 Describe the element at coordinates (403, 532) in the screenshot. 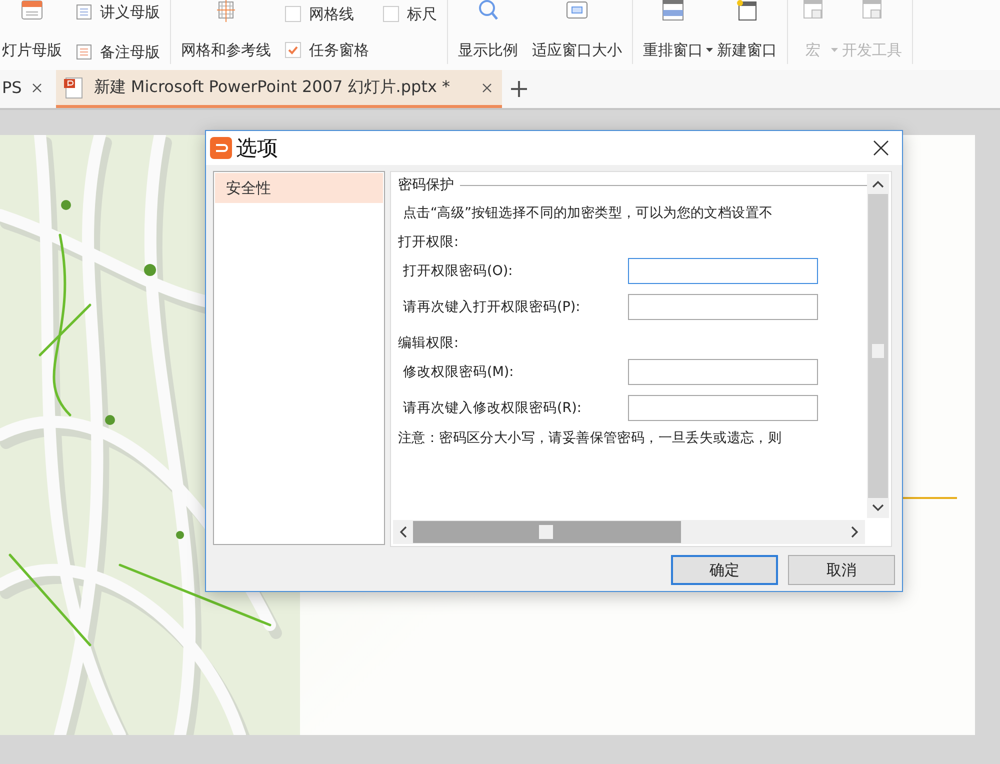

I see `scroll-left-icon` at that location.